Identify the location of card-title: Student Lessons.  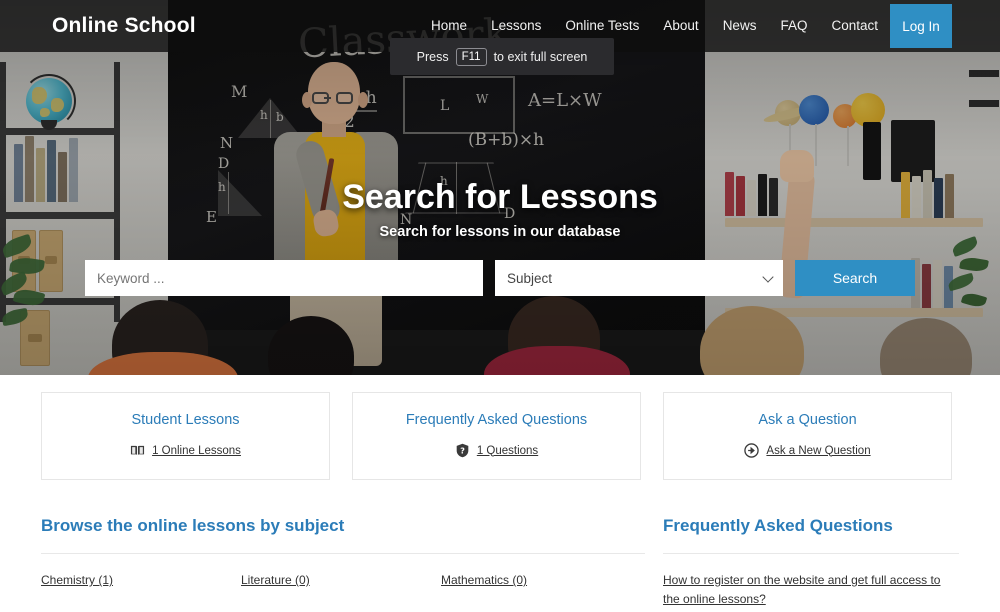
(185, 420).